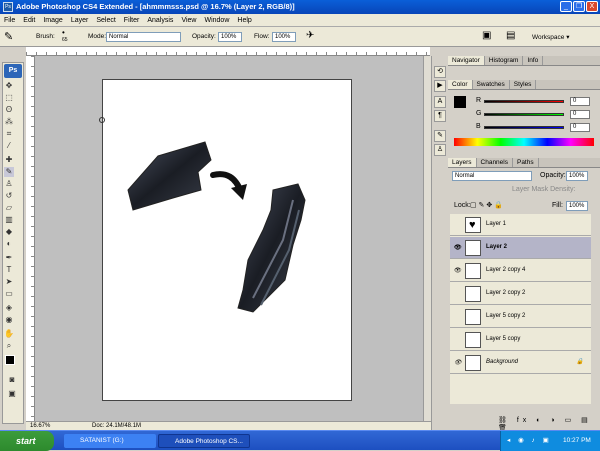 Image resolution: width=600 pixels, height=451 pixels. I want to click on workspace-menu: Workspace ▾, so click(550, 37).